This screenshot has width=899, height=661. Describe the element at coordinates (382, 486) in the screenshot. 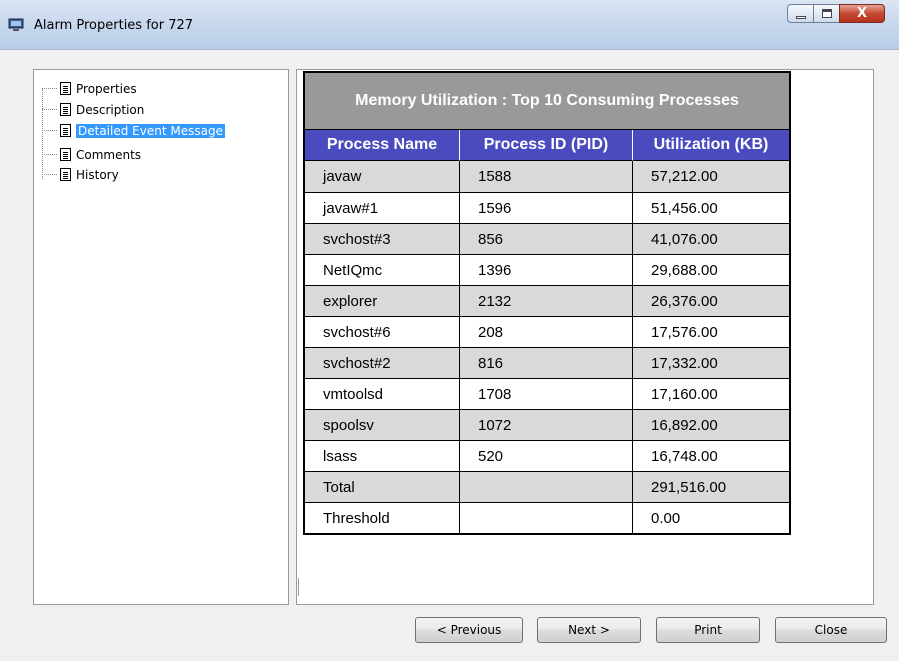

I see `process-name-cell: Total` at that location.